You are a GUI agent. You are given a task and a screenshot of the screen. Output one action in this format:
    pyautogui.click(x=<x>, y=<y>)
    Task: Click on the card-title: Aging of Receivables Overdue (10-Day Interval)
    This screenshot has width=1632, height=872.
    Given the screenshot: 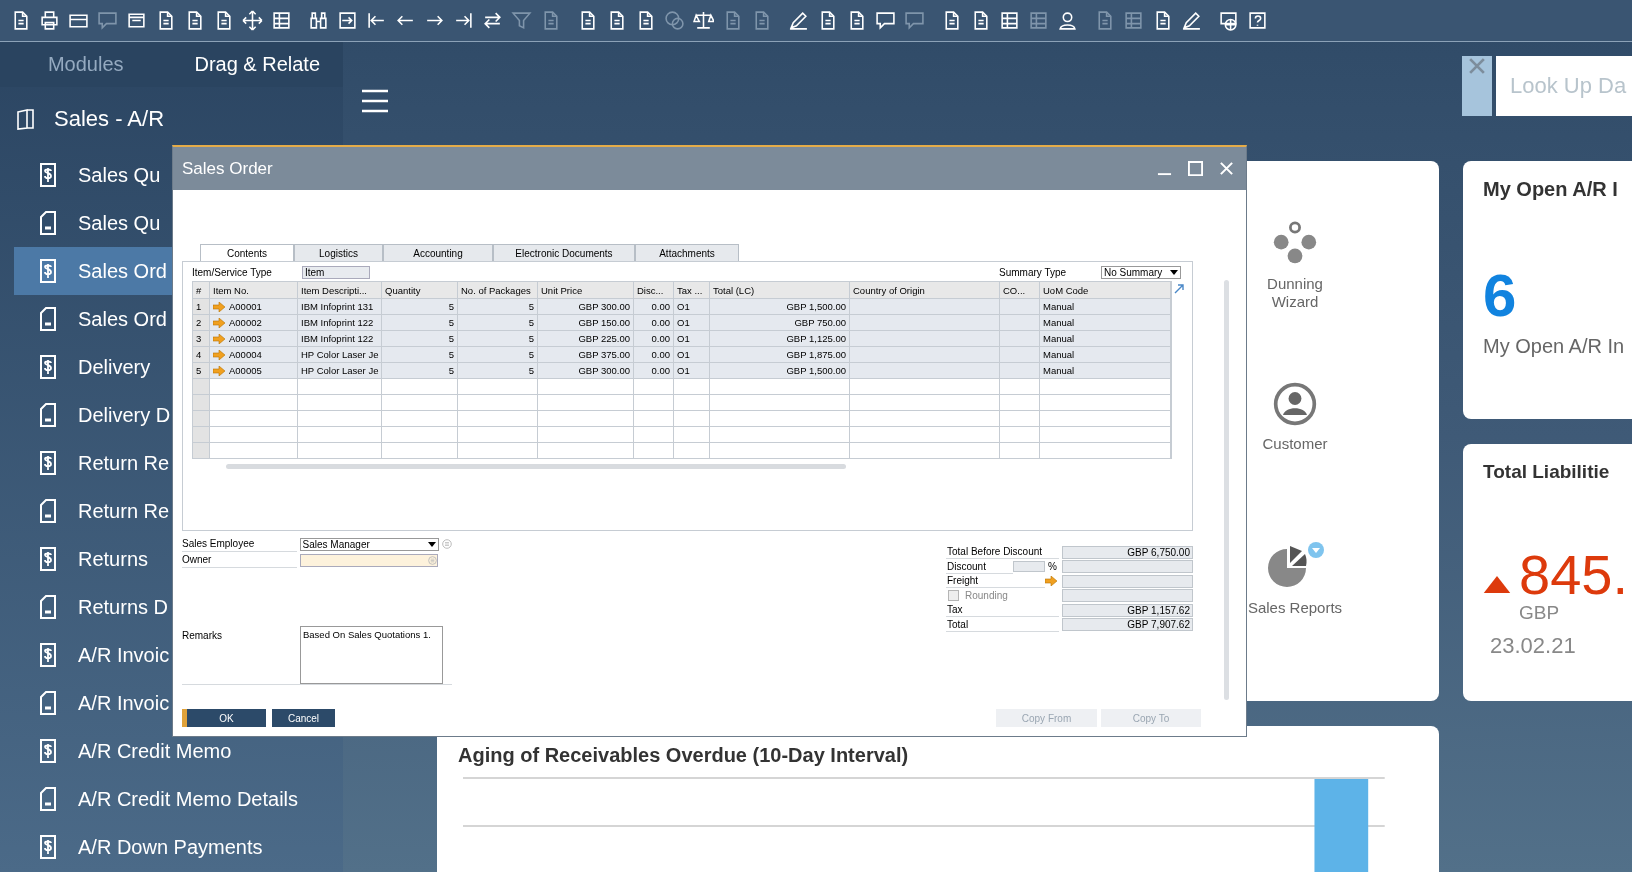 What is the action you would take?
    pyautogui.click(x=684, y=755)
    